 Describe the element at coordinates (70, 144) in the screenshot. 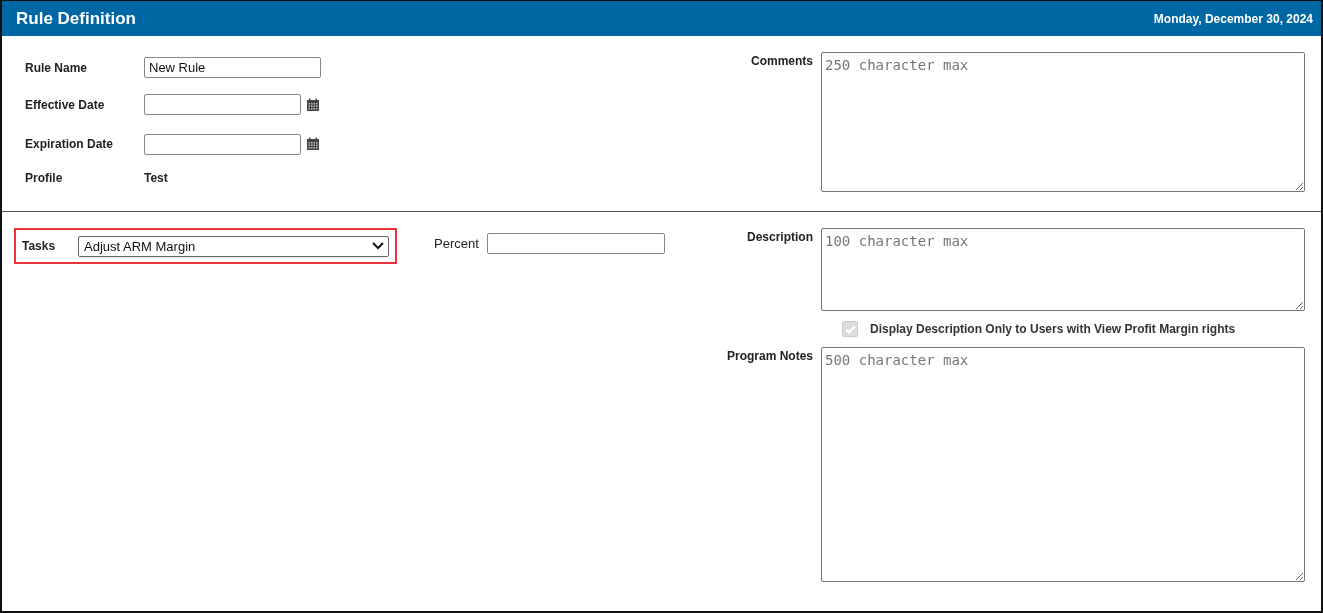

I see `field-label: Expiration Date` at that location.